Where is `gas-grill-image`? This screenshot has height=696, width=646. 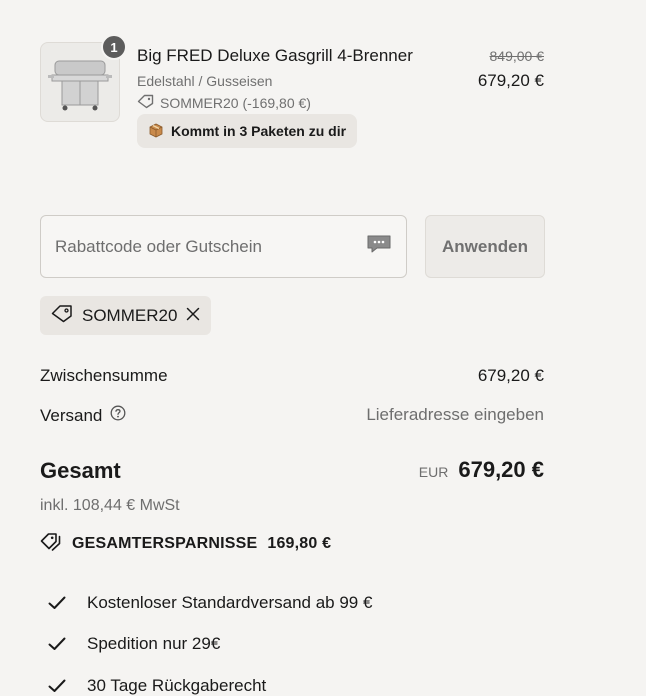
gas-grill-image is located at coordinates (80, 85).